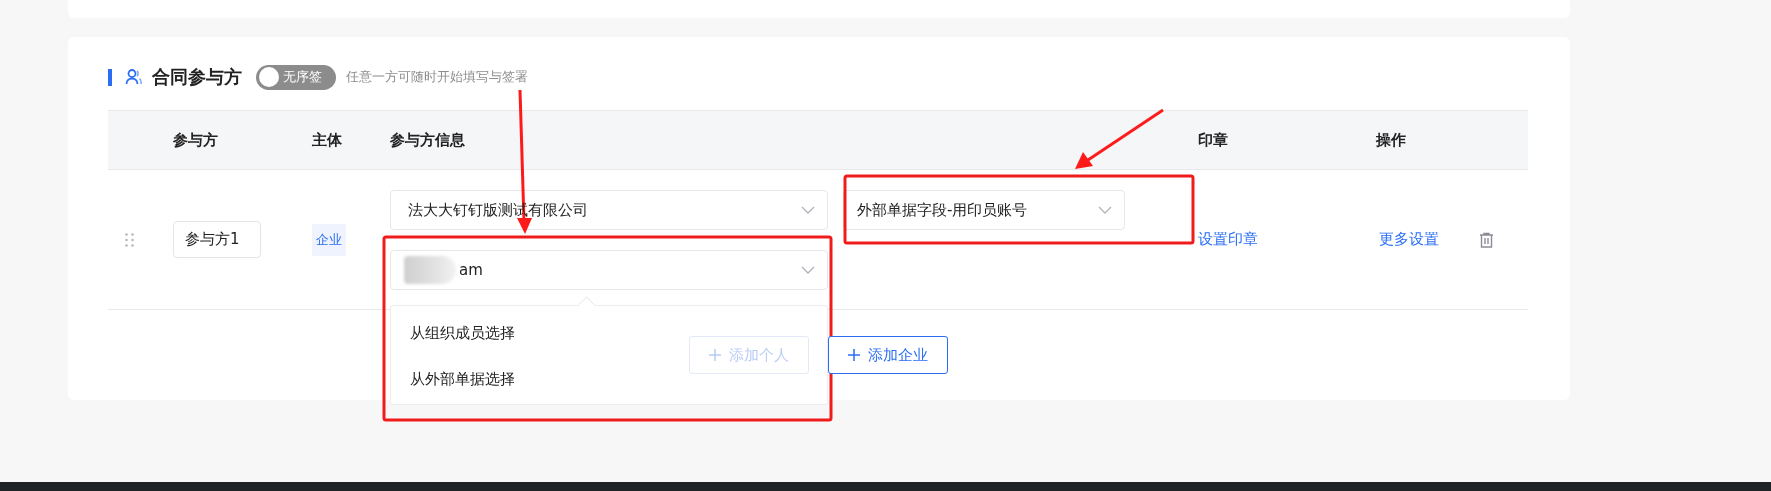  What do you see at coordinates (327, 140) in the screenshot?
I see `column-header: 主体` at bounding box center [327, 140].